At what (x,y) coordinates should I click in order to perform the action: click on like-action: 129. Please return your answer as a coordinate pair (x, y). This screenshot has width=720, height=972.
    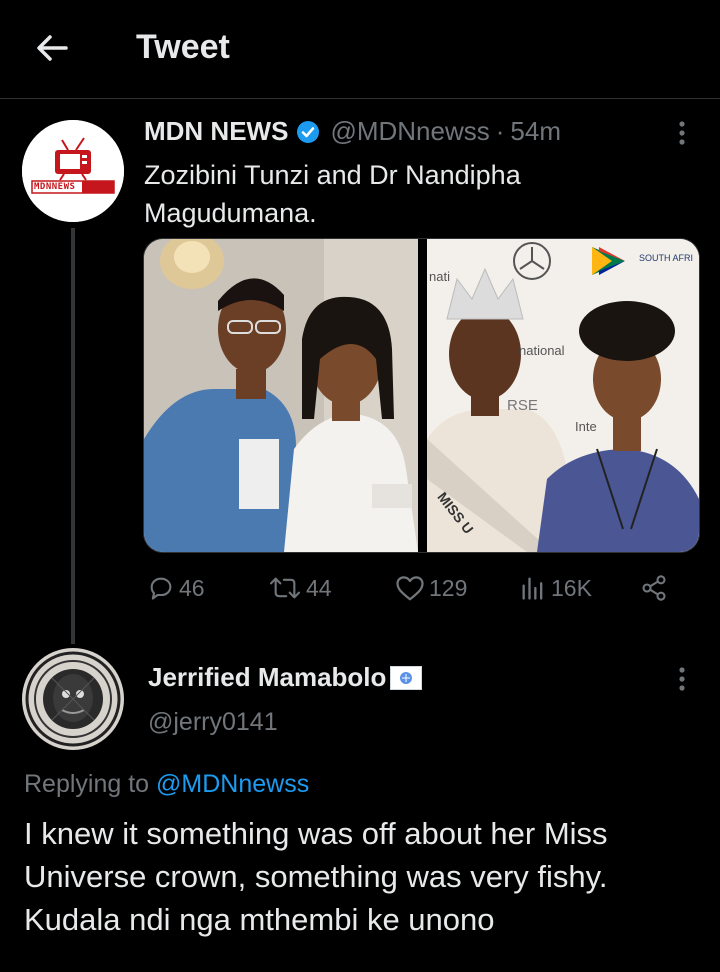
    Looking at the image, I should click on (431, 588).